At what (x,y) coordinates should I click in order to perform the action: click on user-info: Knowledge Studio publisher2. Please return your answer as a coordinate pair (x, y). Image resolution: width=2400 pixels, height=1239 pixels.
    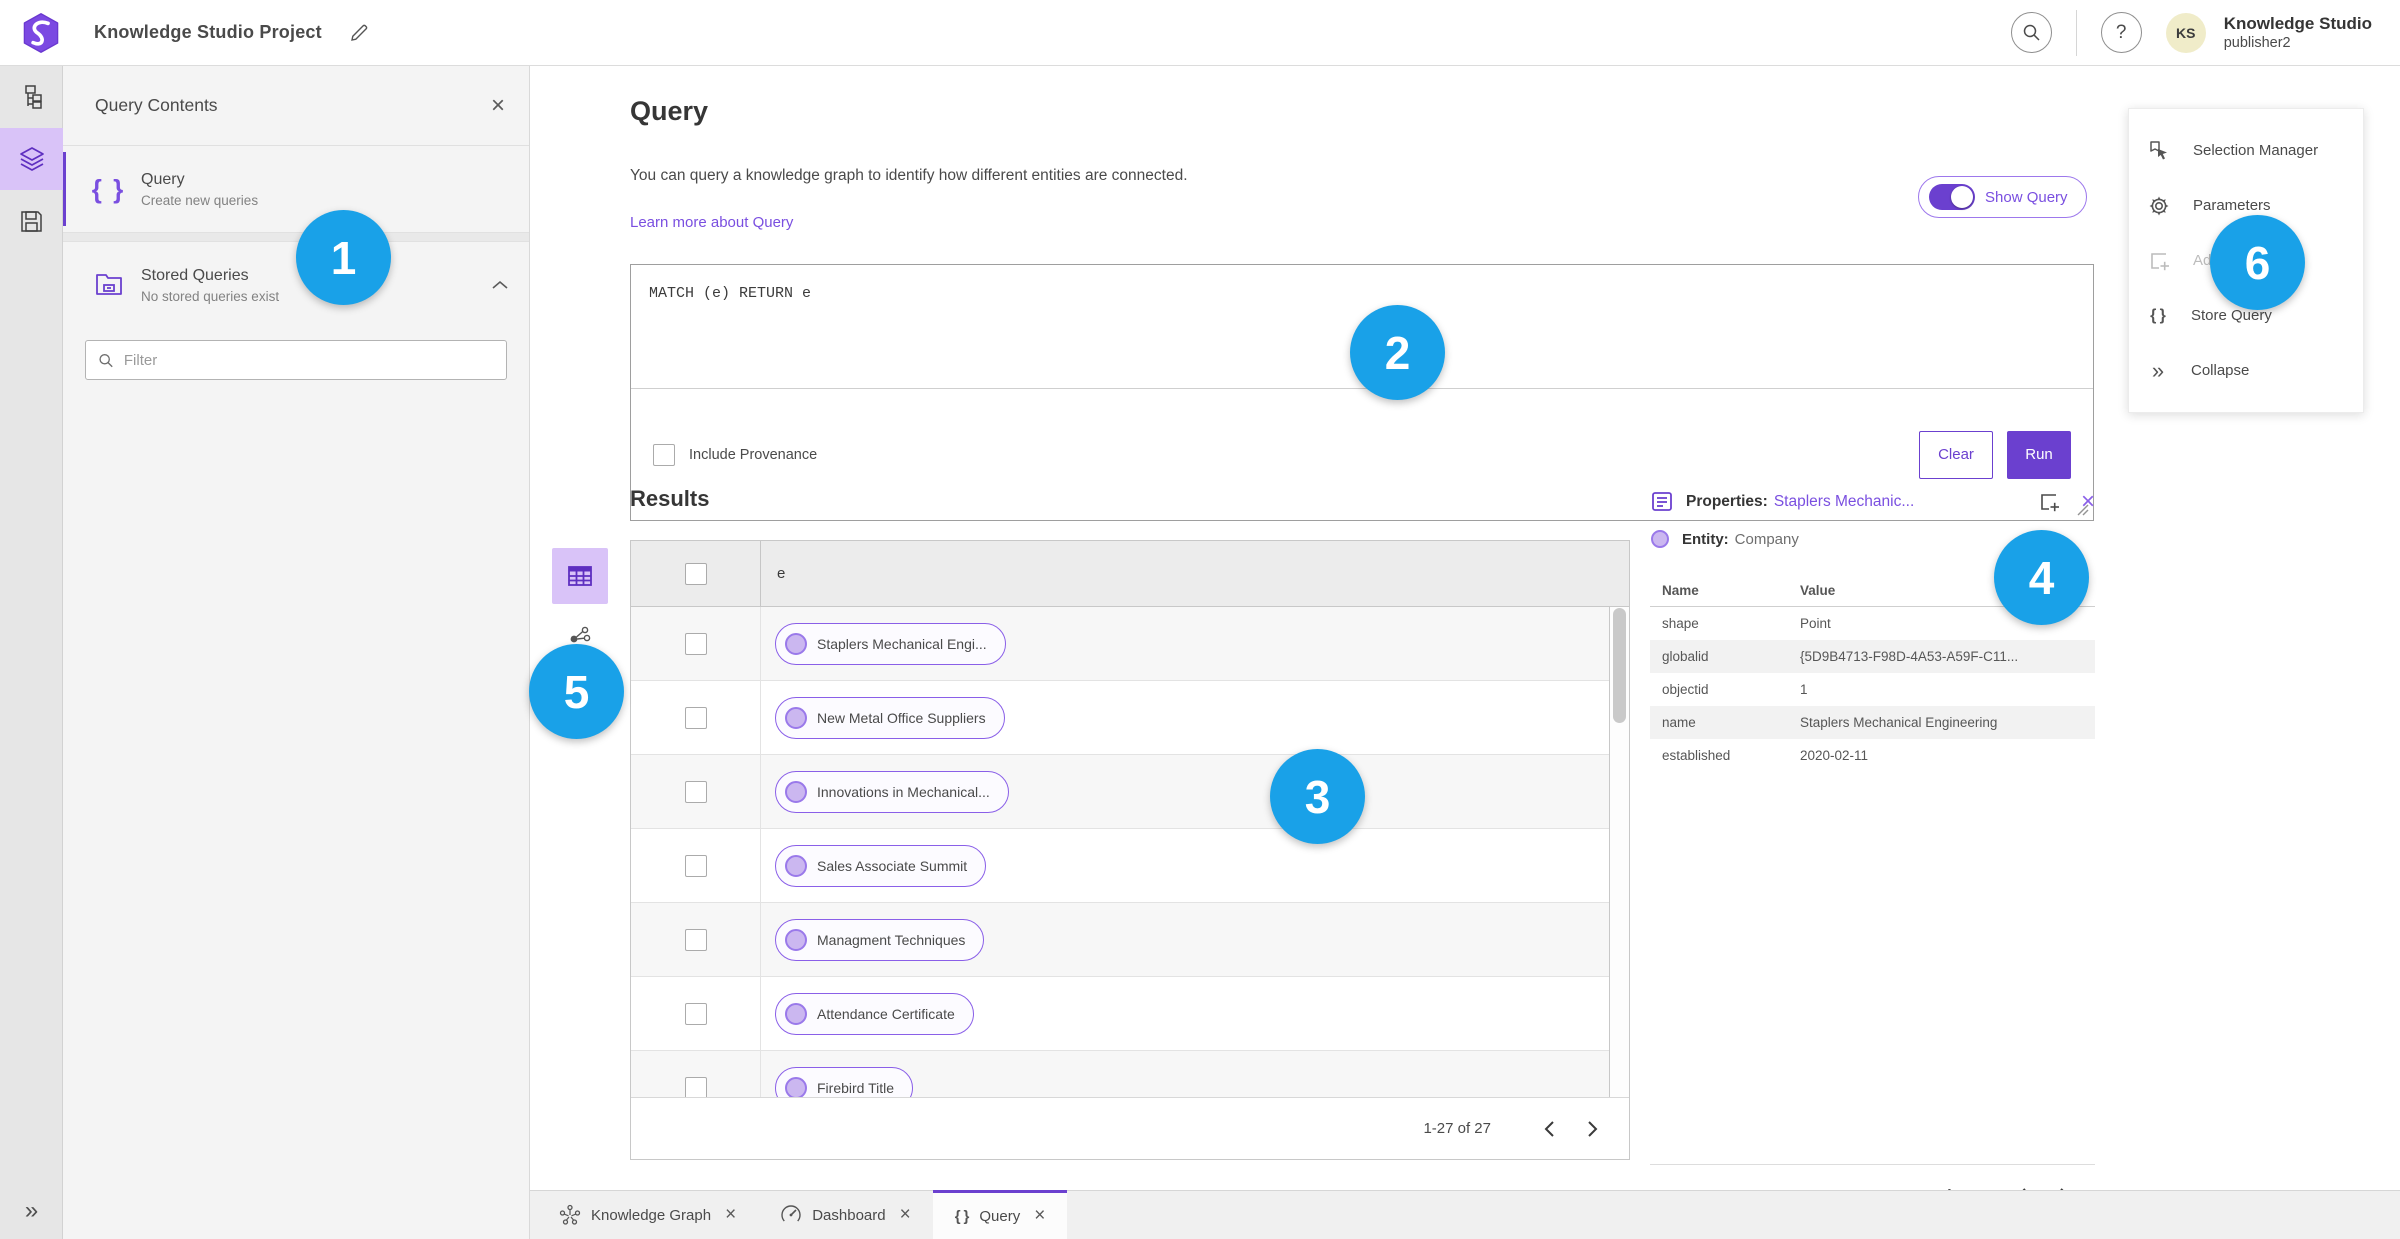
    Looking at the image, I should click on (2298, 32).